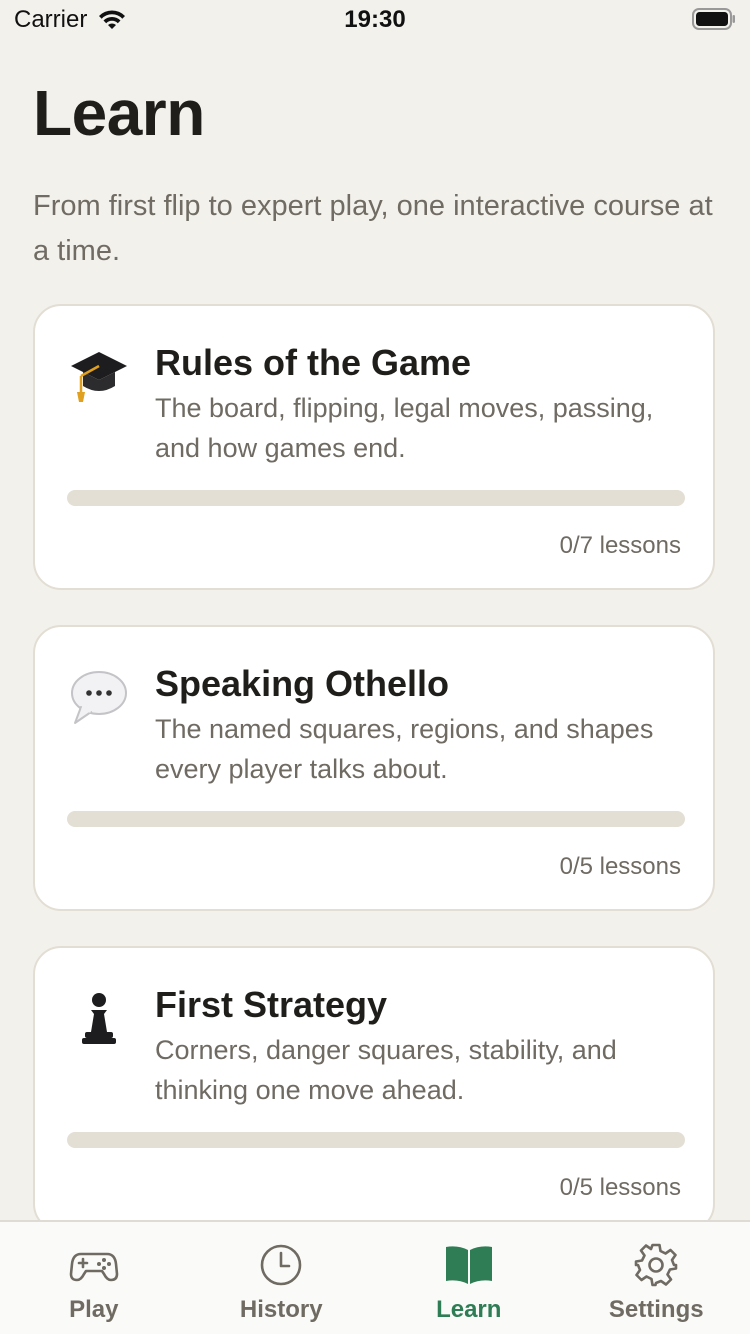 This screenshot has height=1334, width=750. Describe the element at coordinates (469, 1309) in the screenshot. I see `tab-label: Learn` at that location.